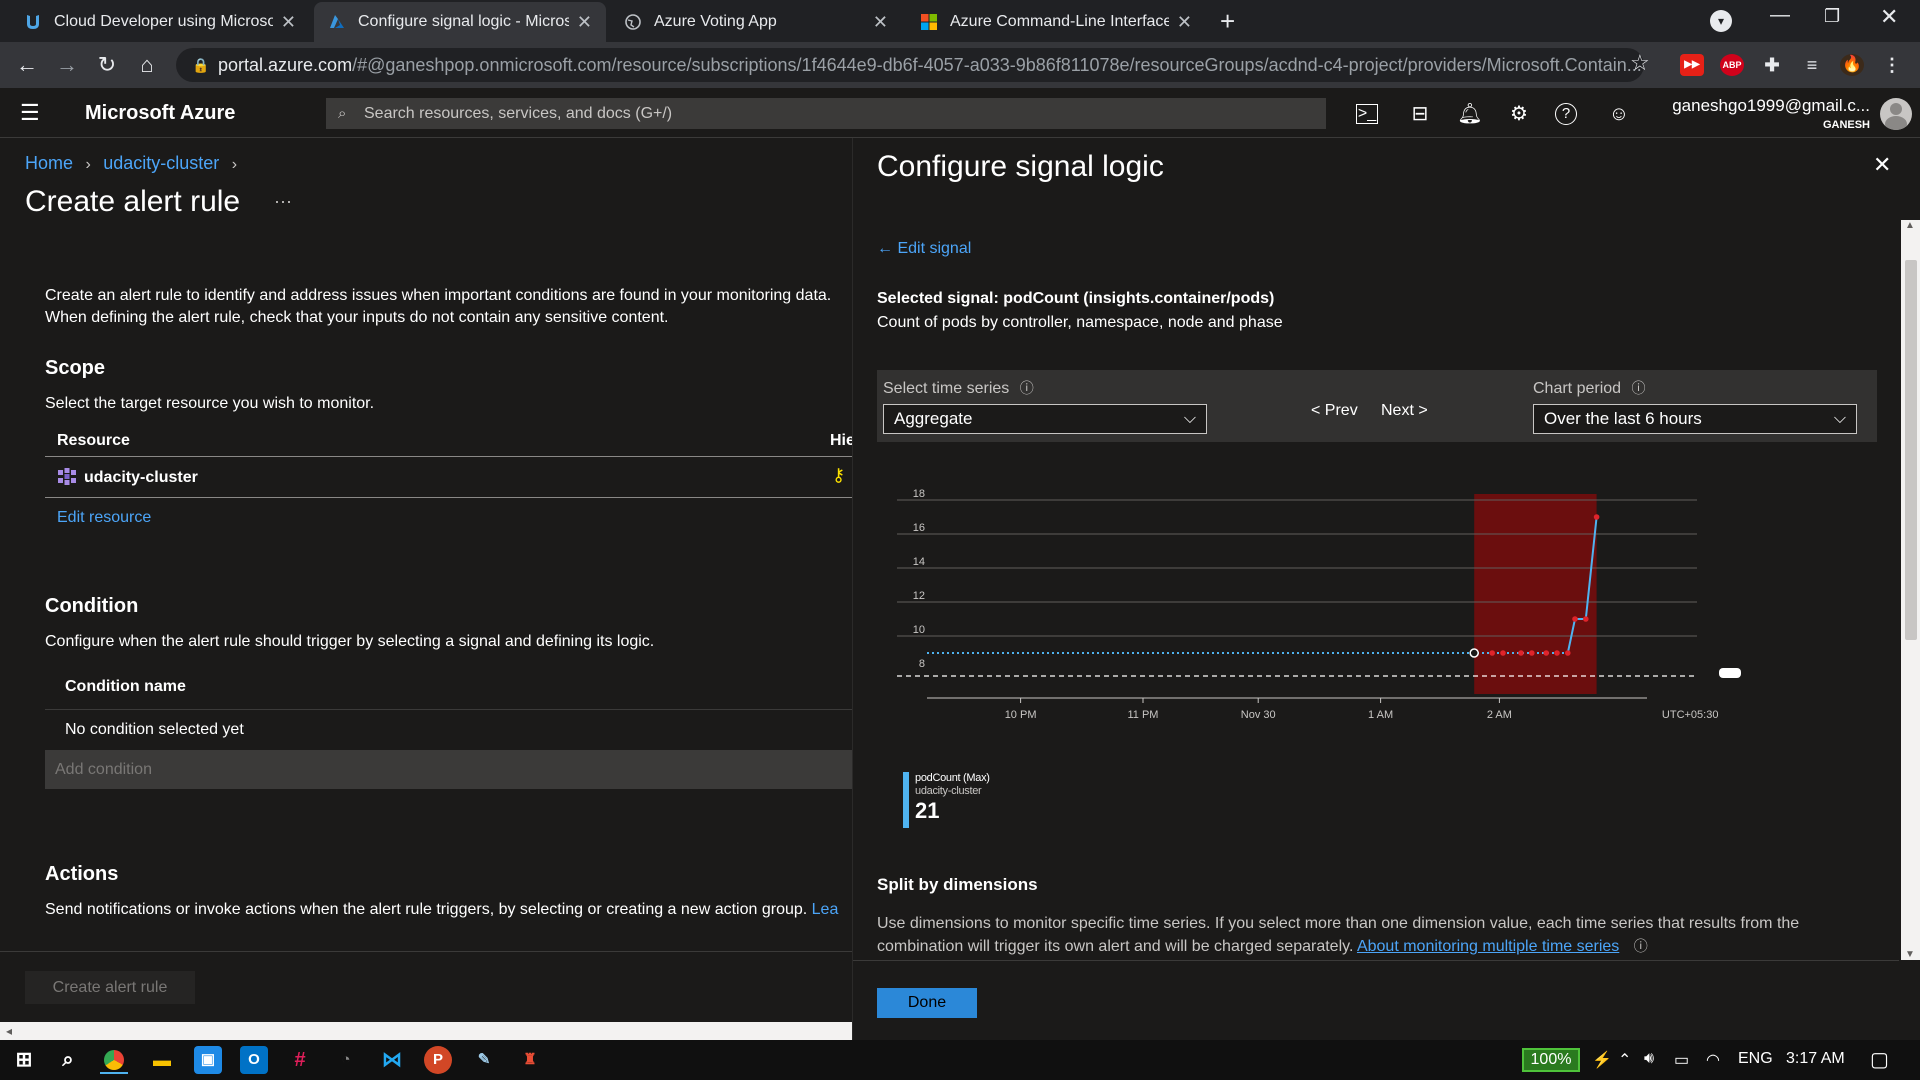  I want to click on resource-name: udacity-cluster, so click(141, 477).